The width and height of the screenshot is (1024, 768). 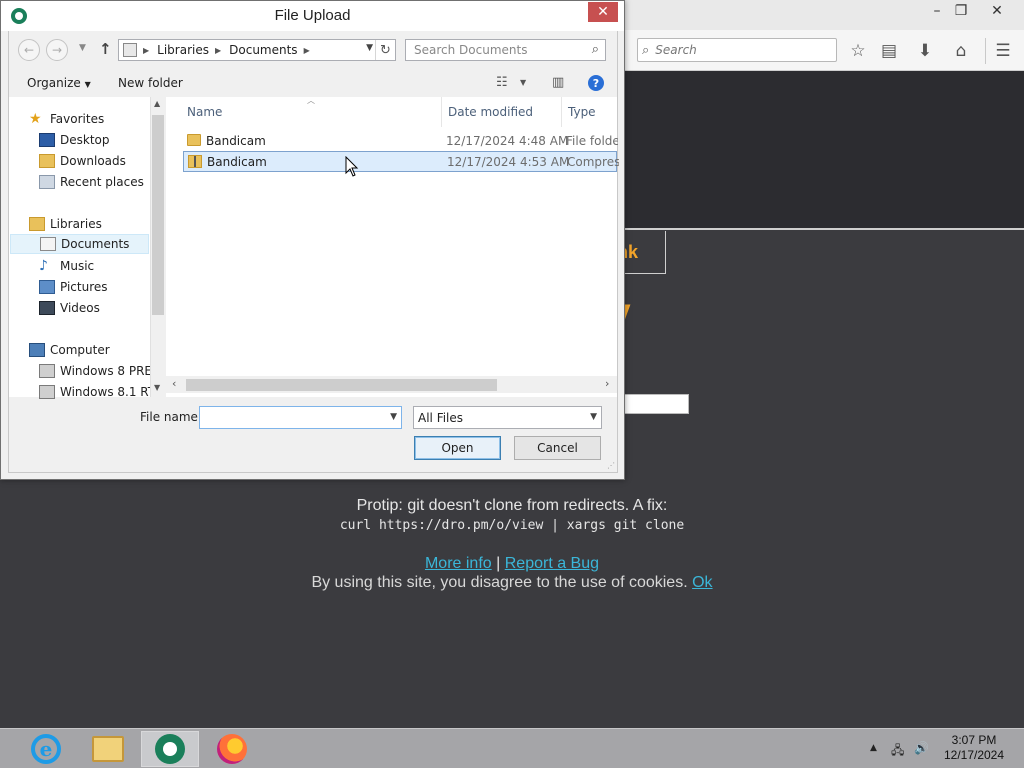 I want to click on restore-button: ❐, so click(x=961, y=11).